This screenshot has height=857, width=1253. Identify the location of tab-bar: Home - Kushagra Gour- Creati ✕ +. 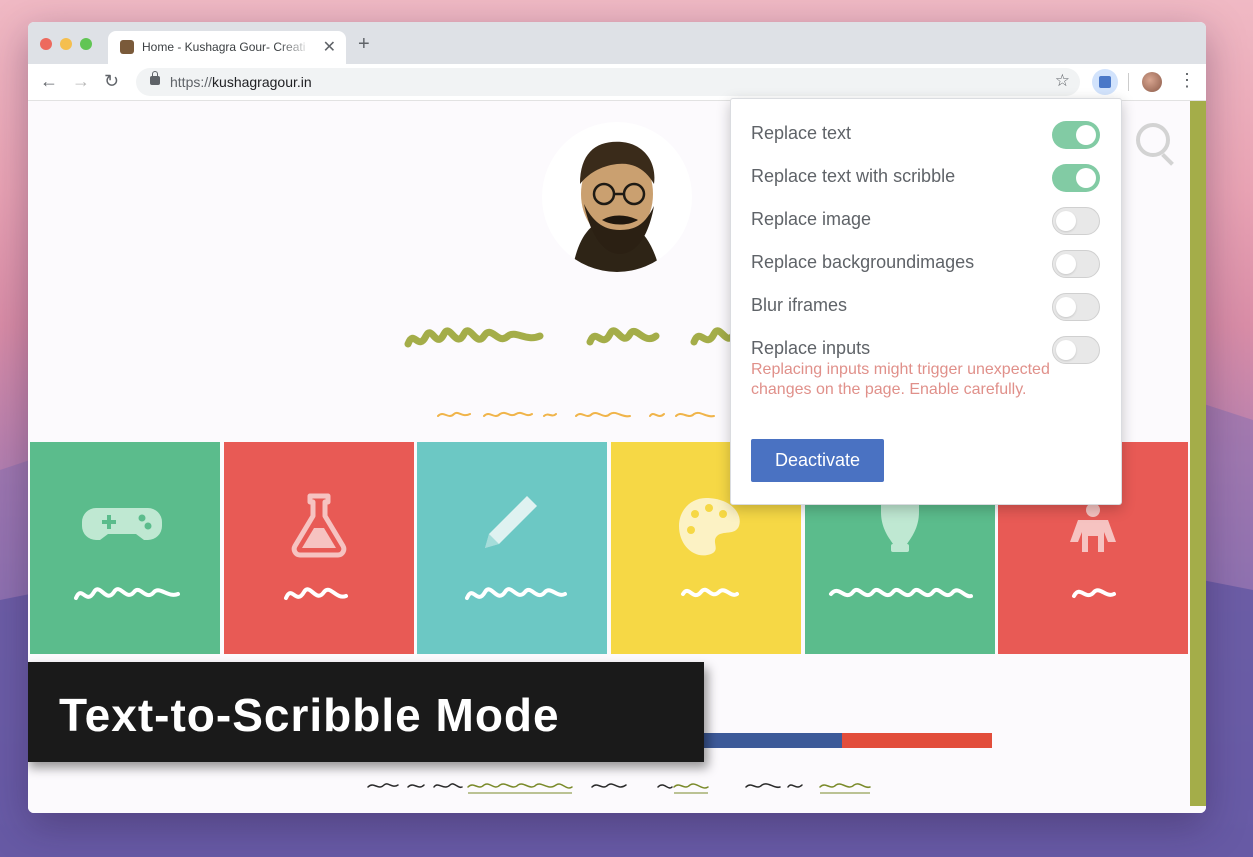
(617, 43).